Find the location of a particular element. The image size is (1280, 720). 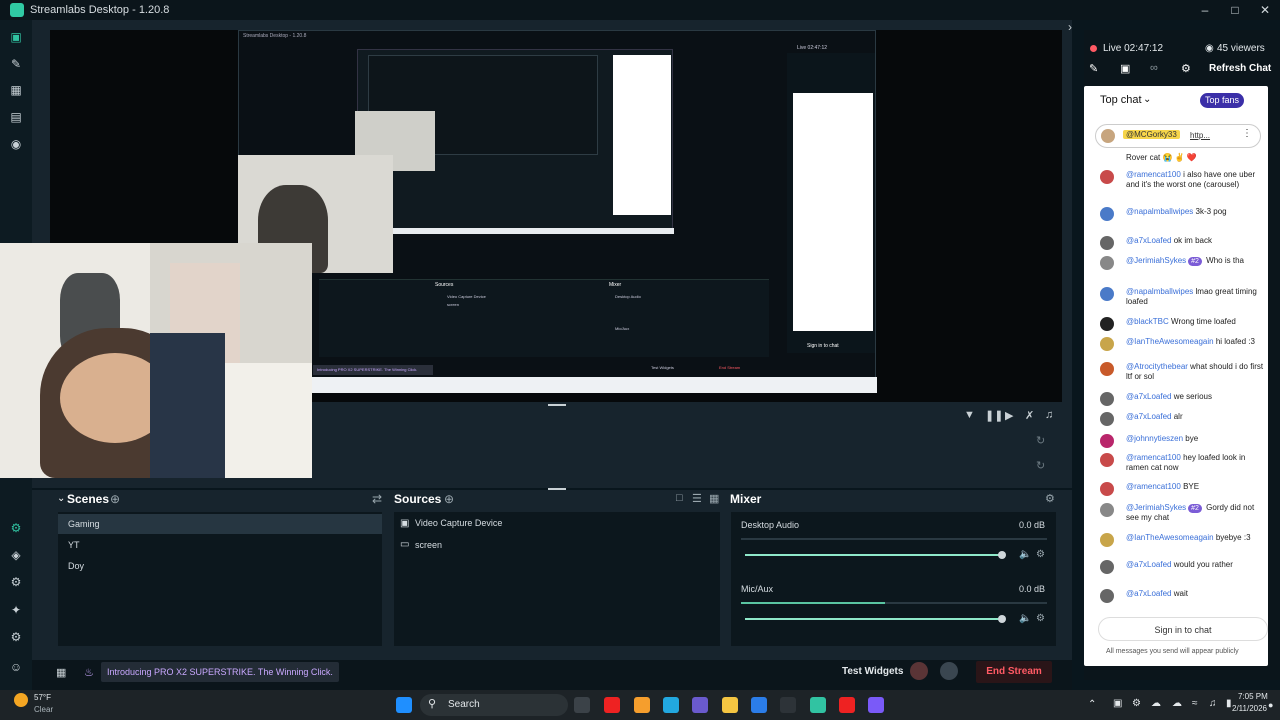

battery-icon: ▮ is located at coordinates (1229, 703).